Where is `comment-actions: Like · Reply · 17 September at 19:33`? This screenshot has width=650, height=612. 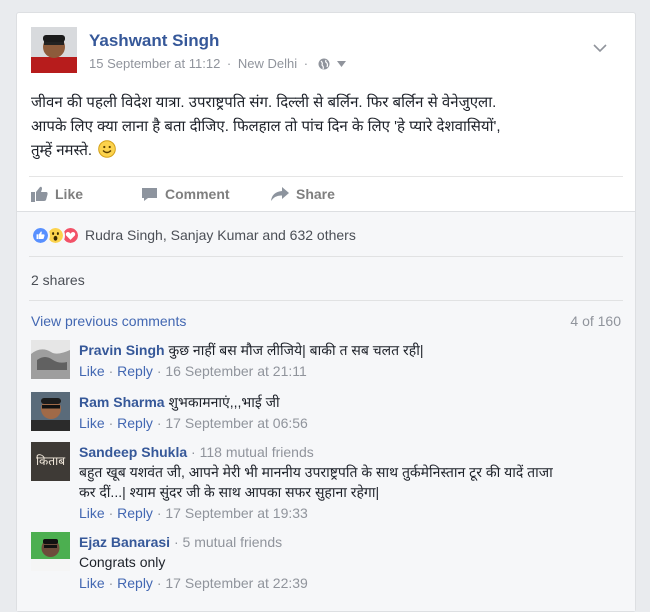
comment-actions: Like · Reply · 17 September at 19:33 is located at coordinates (193, 513).